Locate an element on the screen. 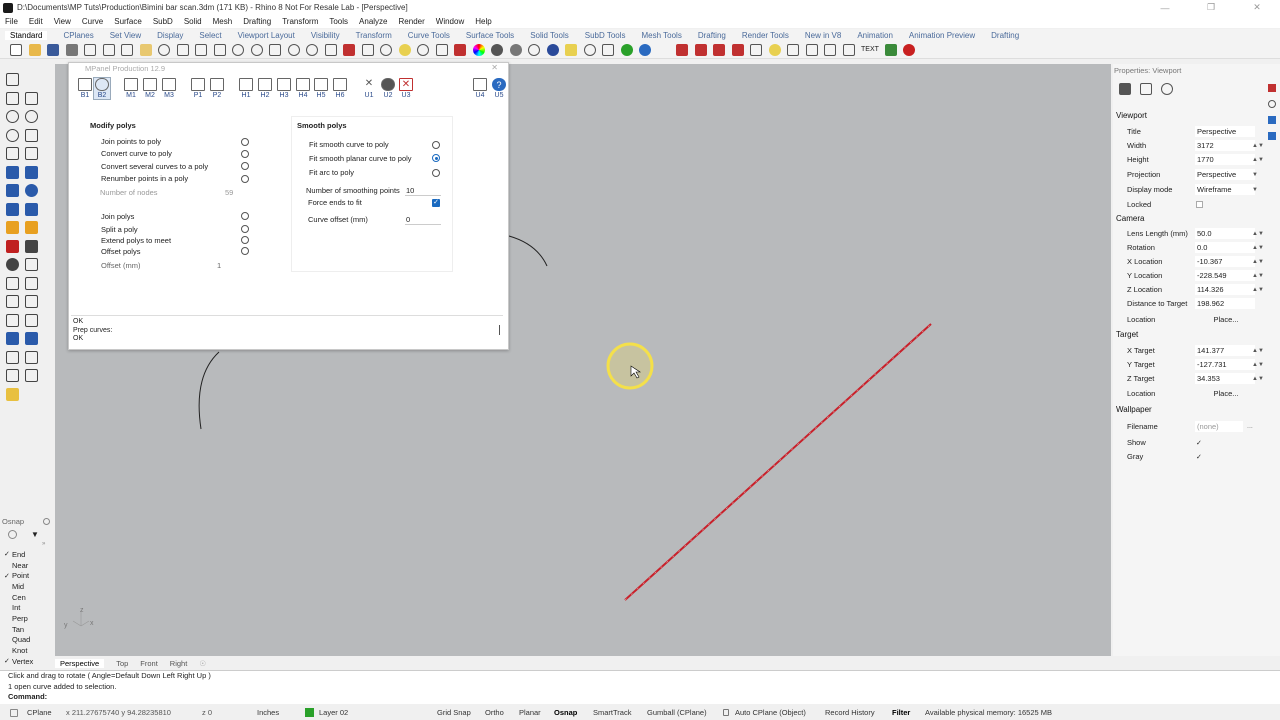 This screenshot has height=720, width=1280. layers-panel-icon is located at coordinates (1272, 88).